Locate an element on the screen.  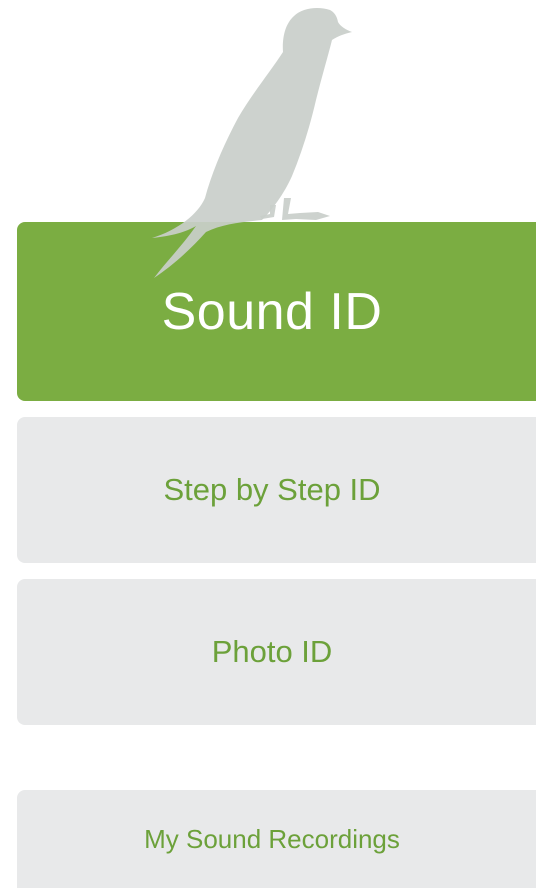
step-by-step-id-label: Step by Step ID is located at coordinates (272, 489).